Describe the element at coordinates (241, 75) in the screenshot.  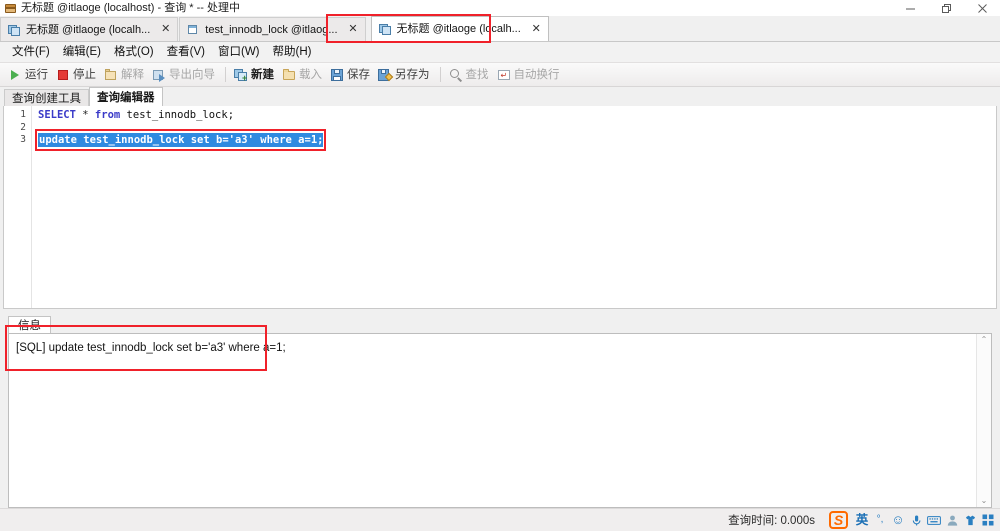
I see `new-icon: +` at that location.